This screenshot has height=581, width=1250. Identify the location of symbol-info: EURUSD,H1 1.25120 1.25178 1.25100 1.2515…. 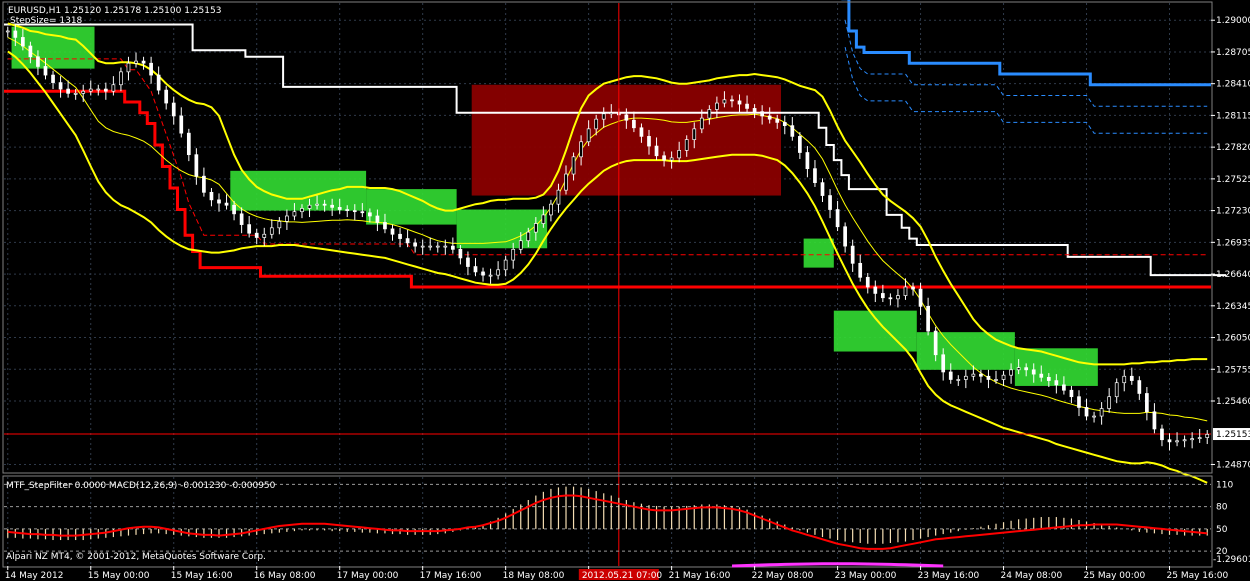
(114, 11).